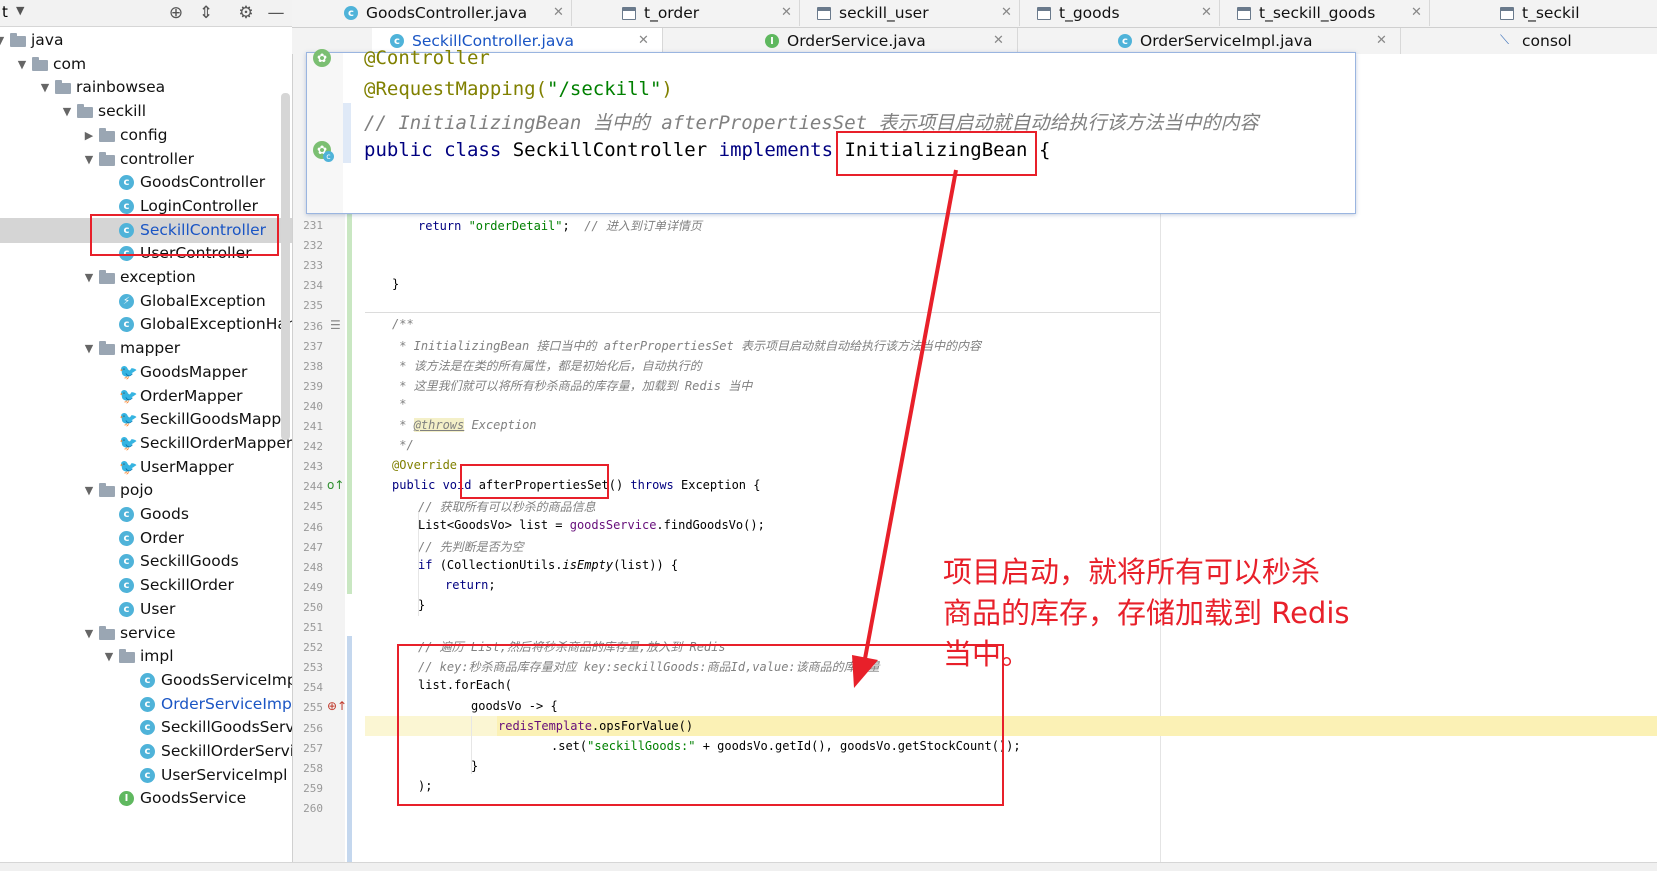 This screenshot has height=871, width=1657. What do you see at coordinates (905, 428) in the screenshot?
I see `annotation-arrow` at bounding box center [905, 428].